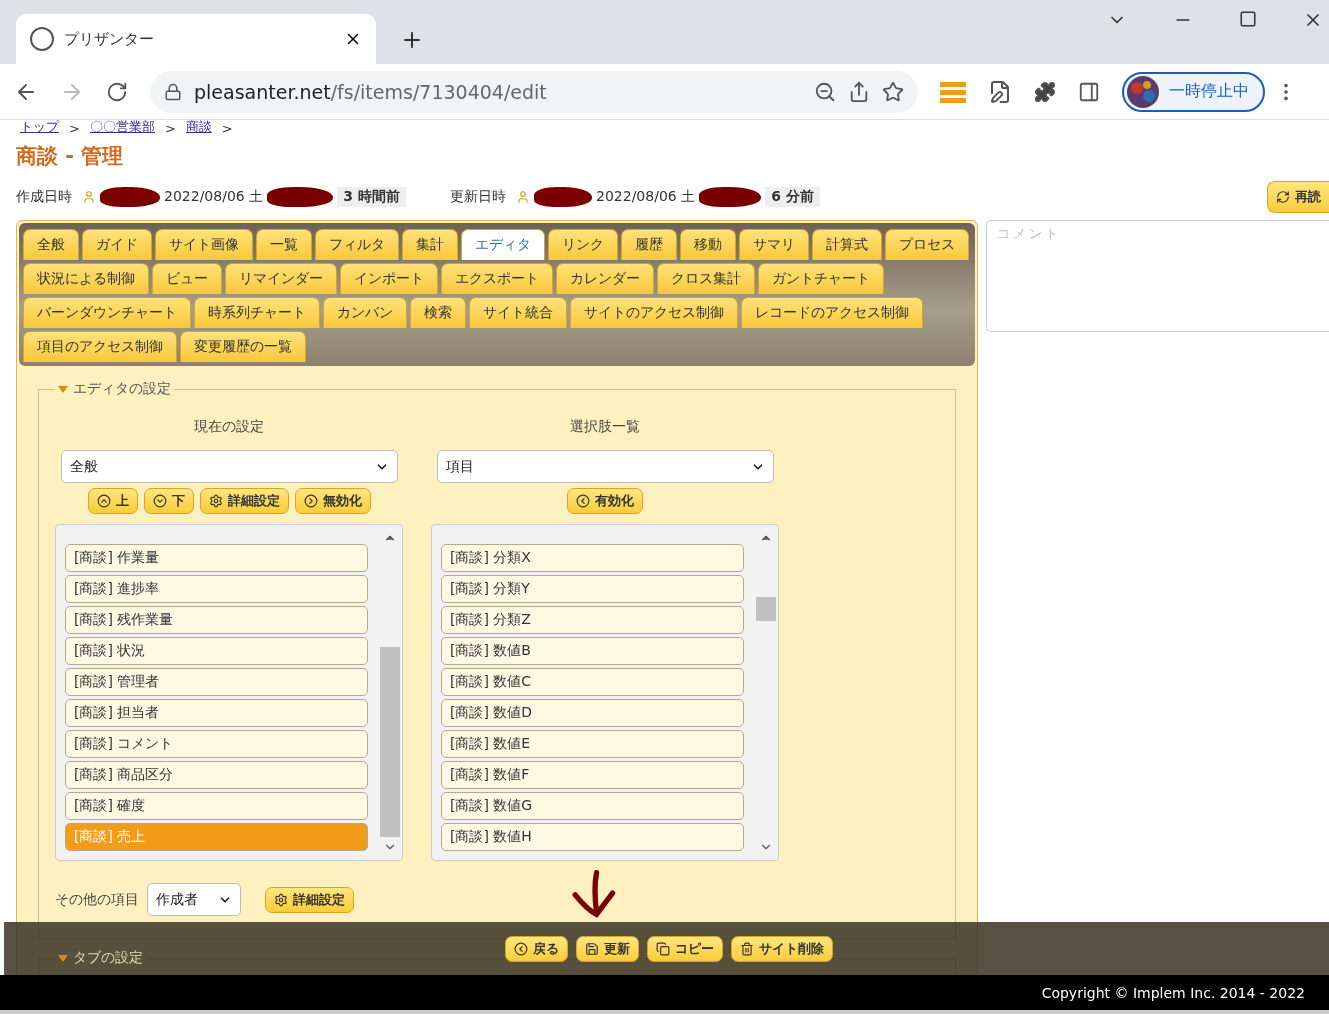 The width and height of the screenshot is (1329, 1014). Describe the element at coordinates (706, 278) in the screenshot. I see `settings-tab: クロス集計` at that location.